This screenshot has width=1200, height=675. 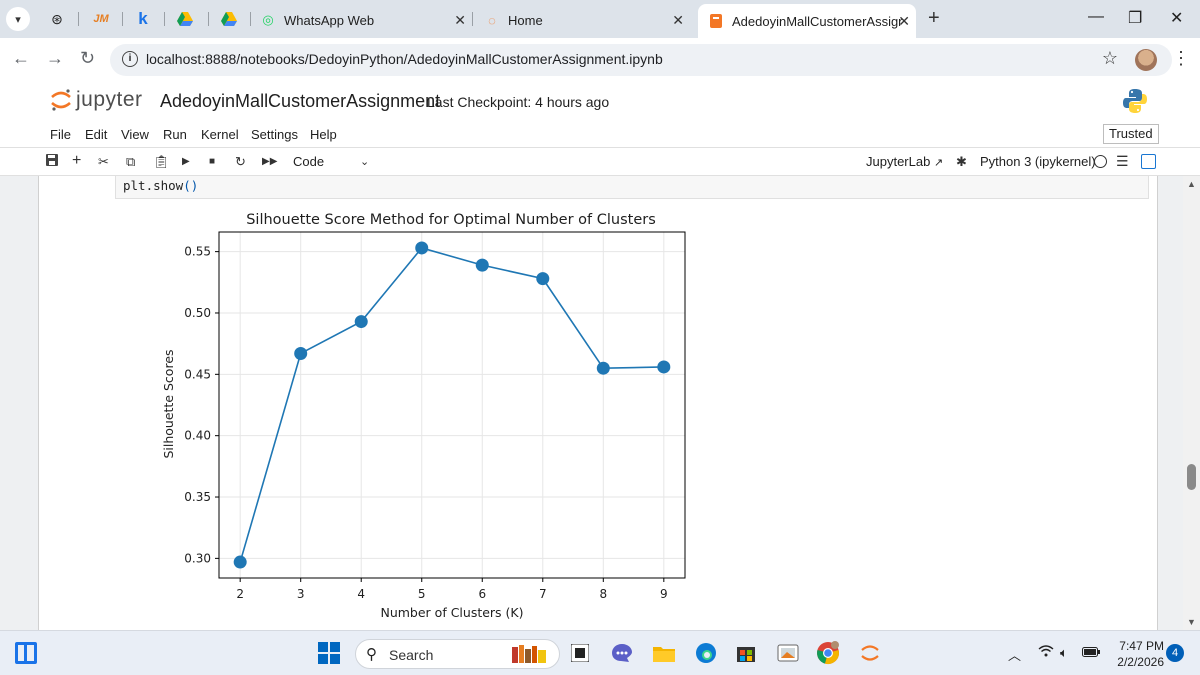 I want to click on x-tick-label: 9, so click(x=664, y=594).